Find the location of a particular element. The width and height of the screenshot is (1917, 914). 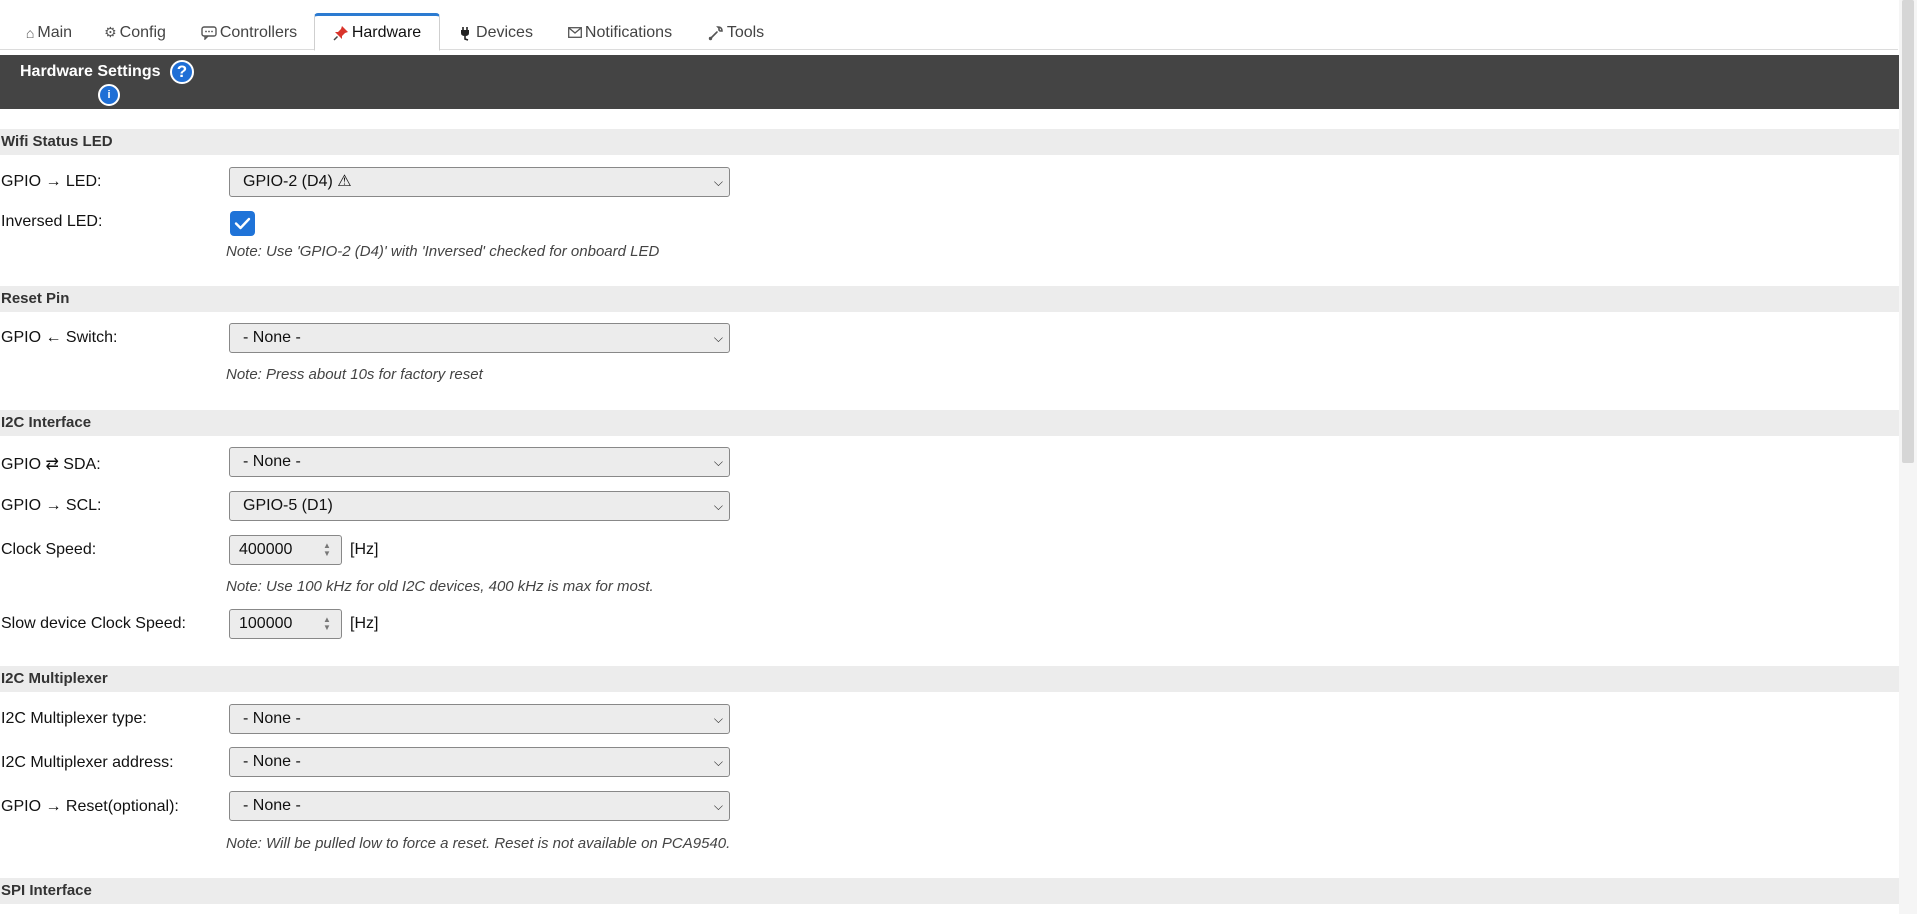

mux-reset-label: GPIO → Reset(optional): is located at coordinates (90, 806).